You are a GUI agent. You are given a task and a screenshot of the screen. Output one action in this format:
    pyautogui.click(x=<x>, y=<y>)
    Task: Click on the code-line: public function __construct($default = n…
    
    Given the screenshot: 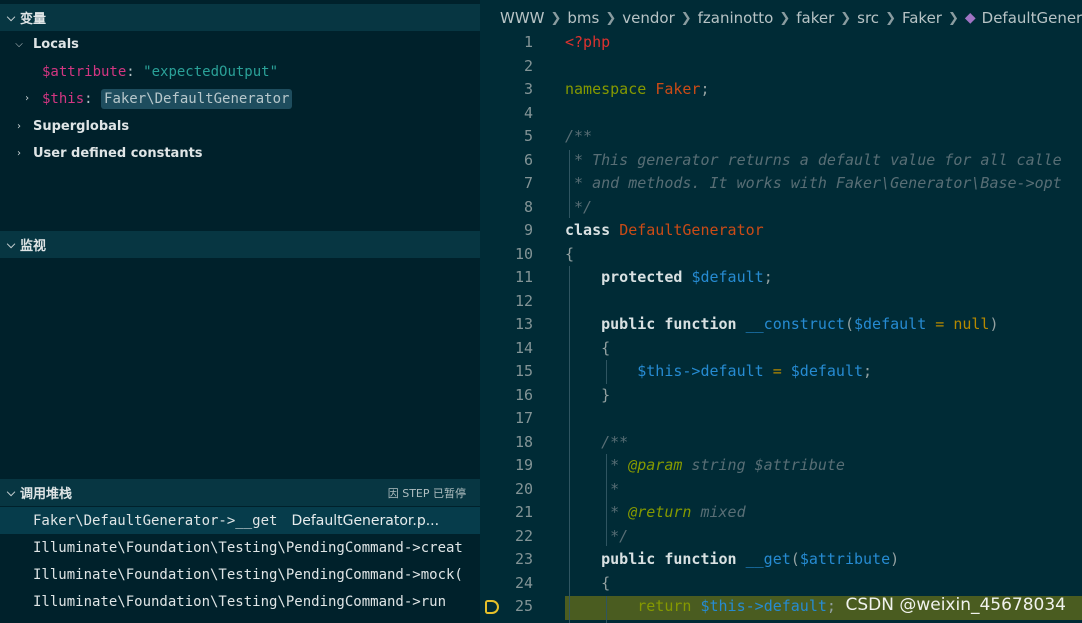 What is the action you would take?
    pyautogui.click(x=782, y=324)
    